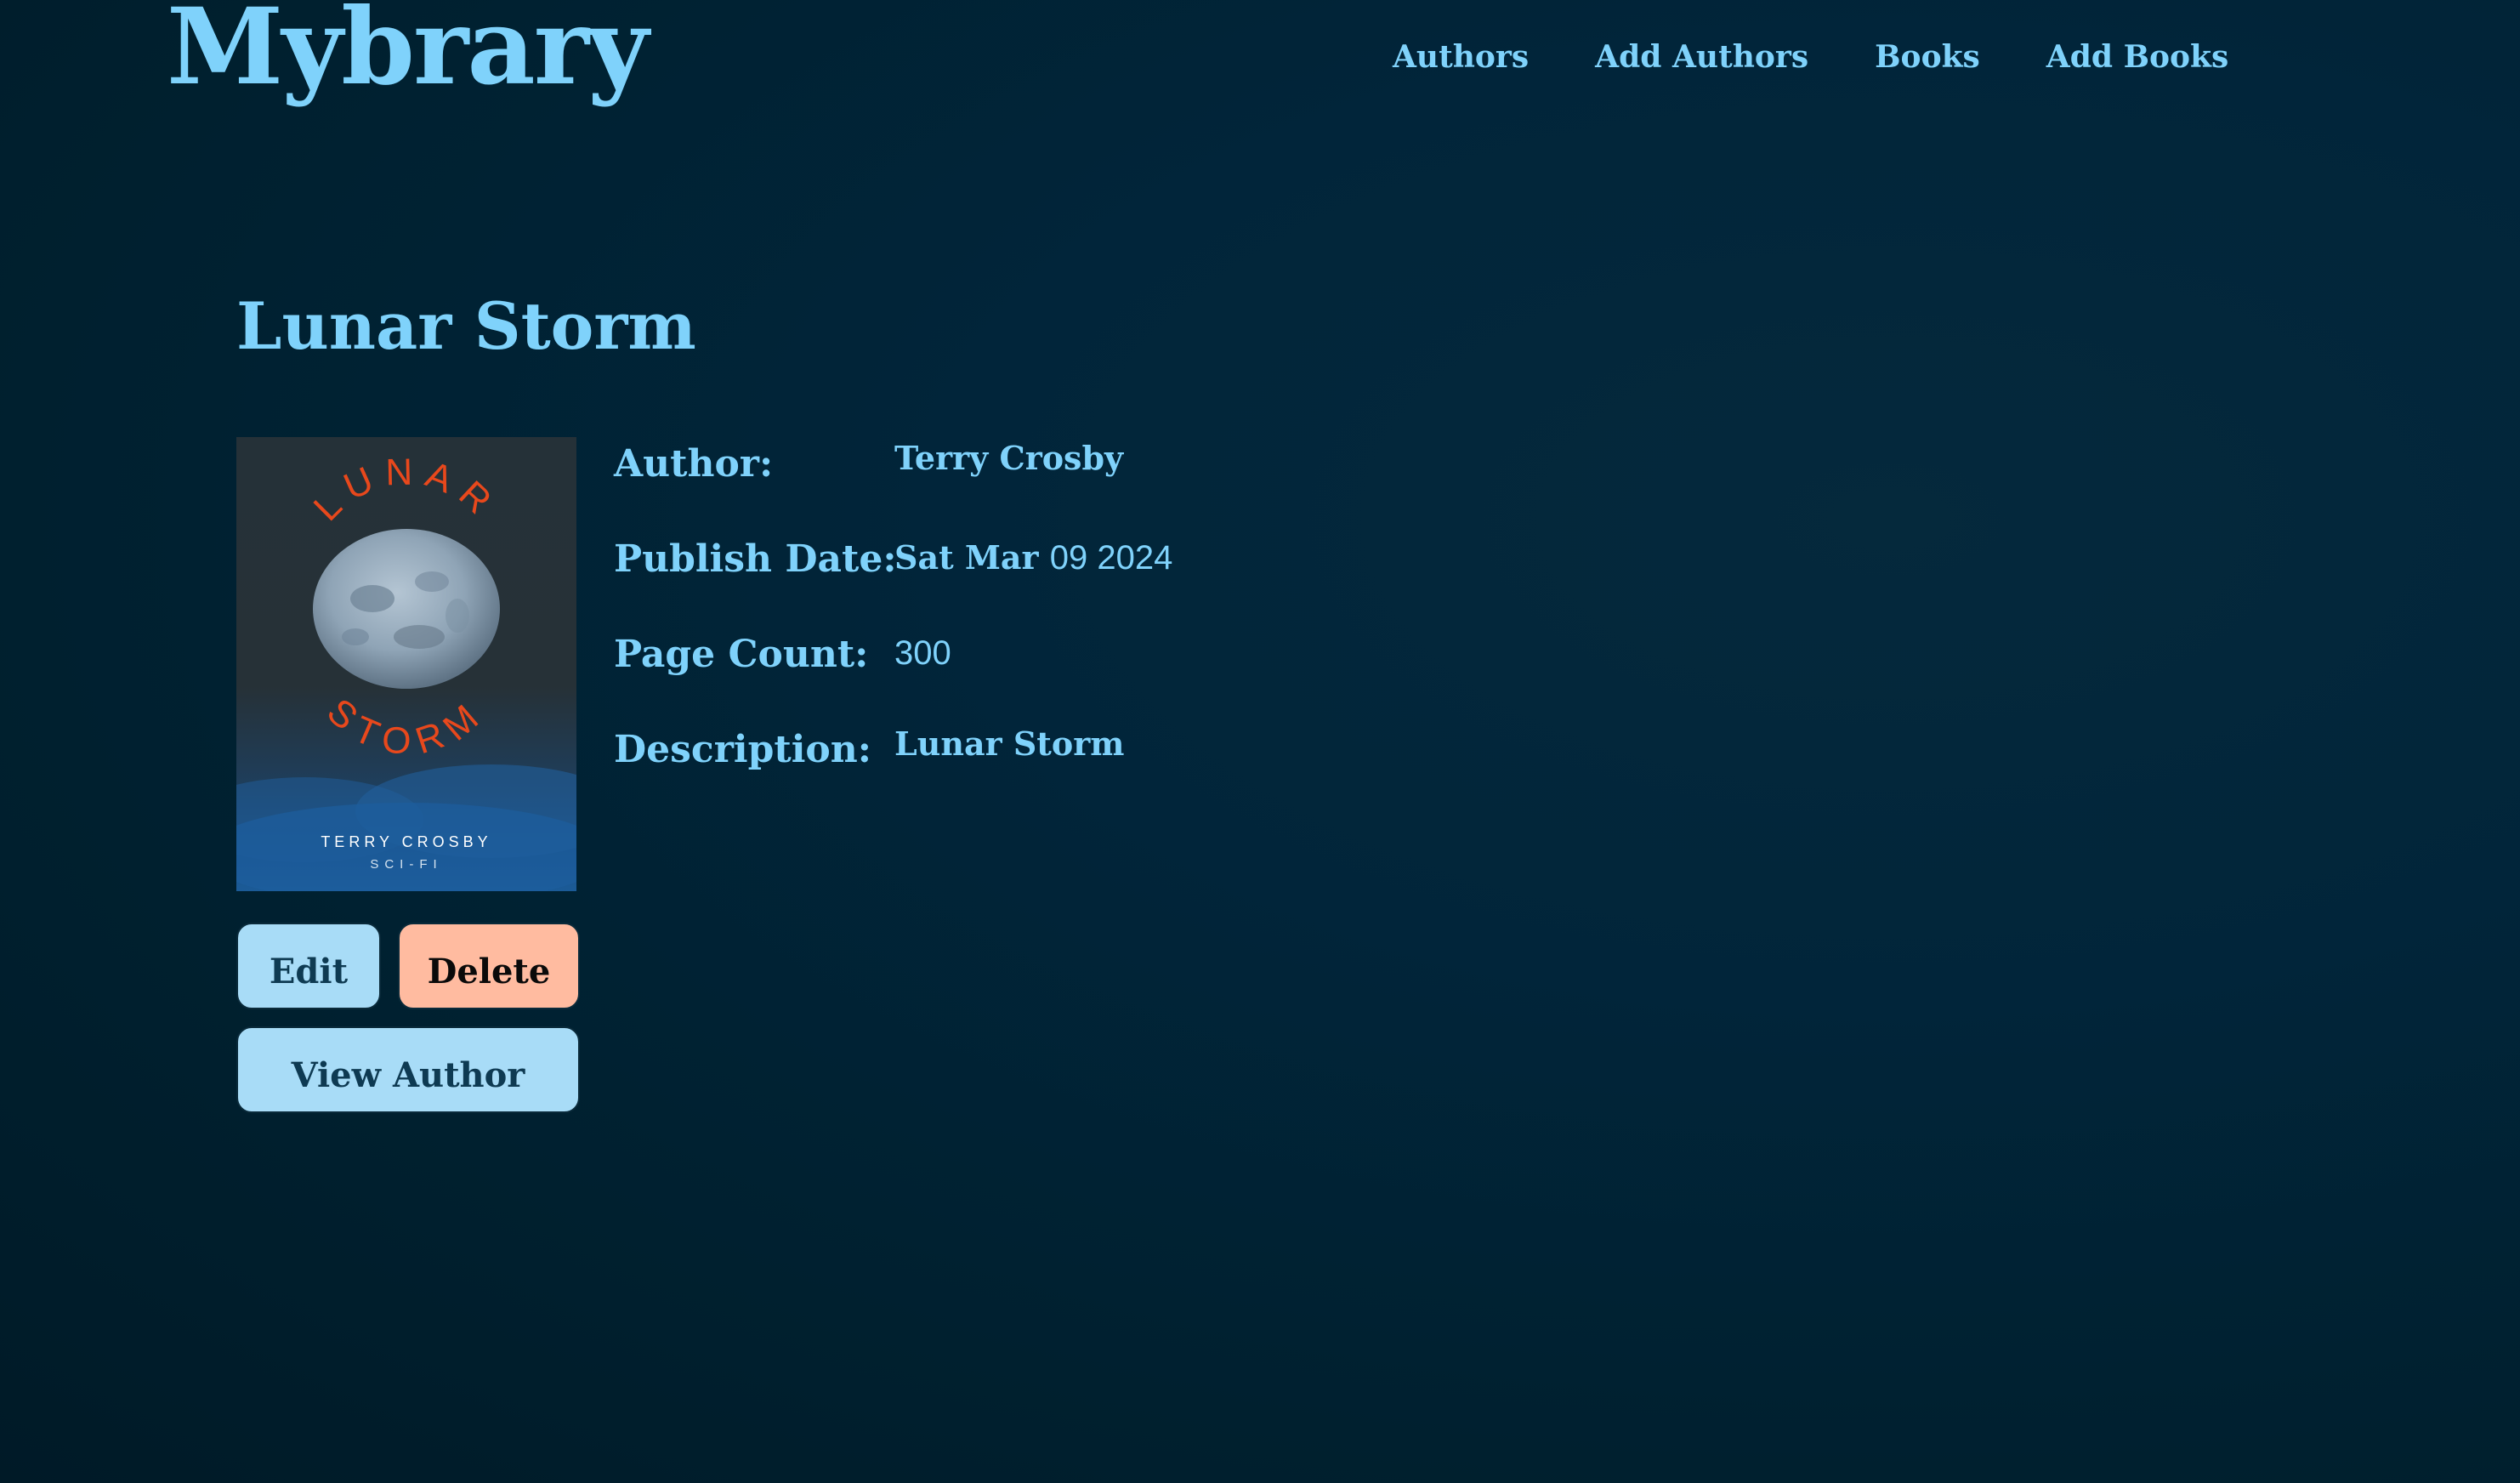 The width and height of the screenshot is (2520, 1483). Describe the element at coordinates (406, 864) in the screenshot. I see `cover-genre: SCI-FI` at that location.